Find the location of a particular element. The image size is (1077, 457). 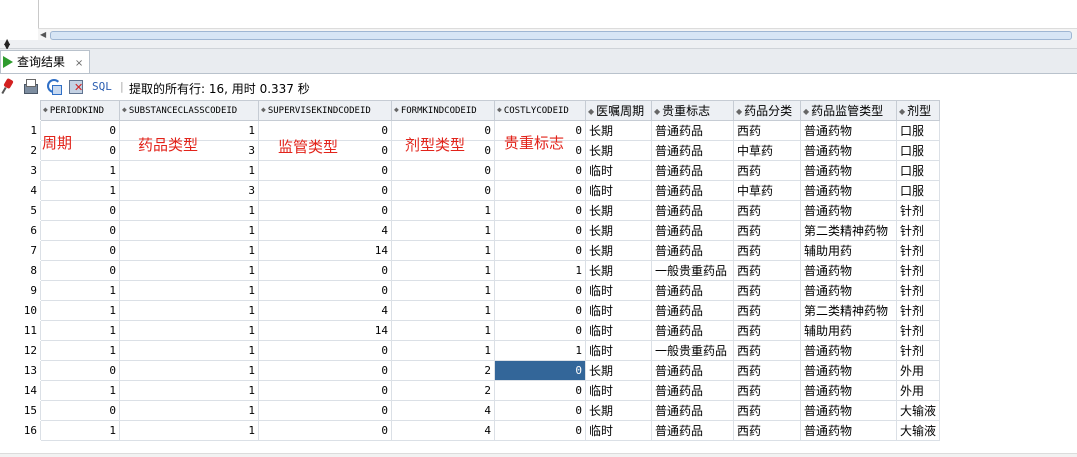

table-row: 8 0 1 0 1 1 长期 一般贵重药品 西药 普通药物 针剂 is located at coordinates (470, 270).